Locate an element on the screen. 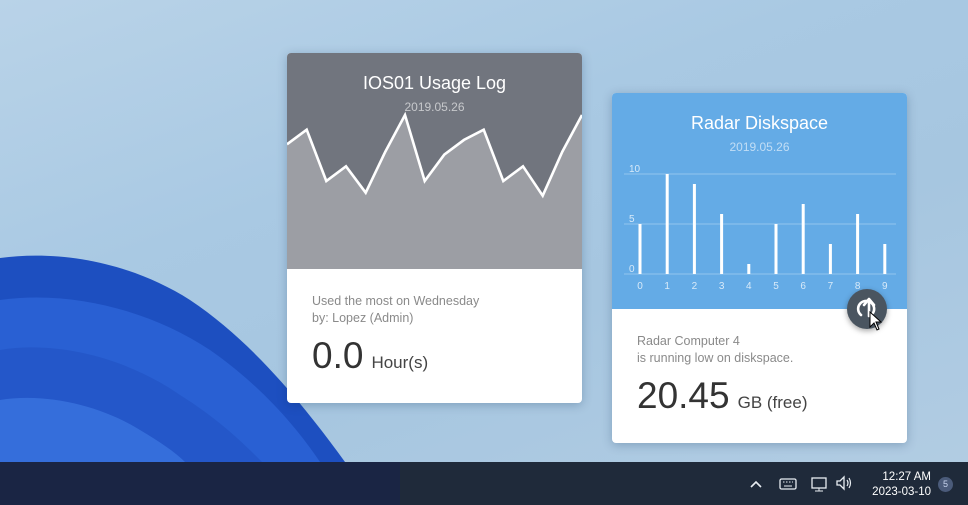 The height and width of the screenshot is (505, 968). chevron-up-icon is located at coordinates (756, 485).